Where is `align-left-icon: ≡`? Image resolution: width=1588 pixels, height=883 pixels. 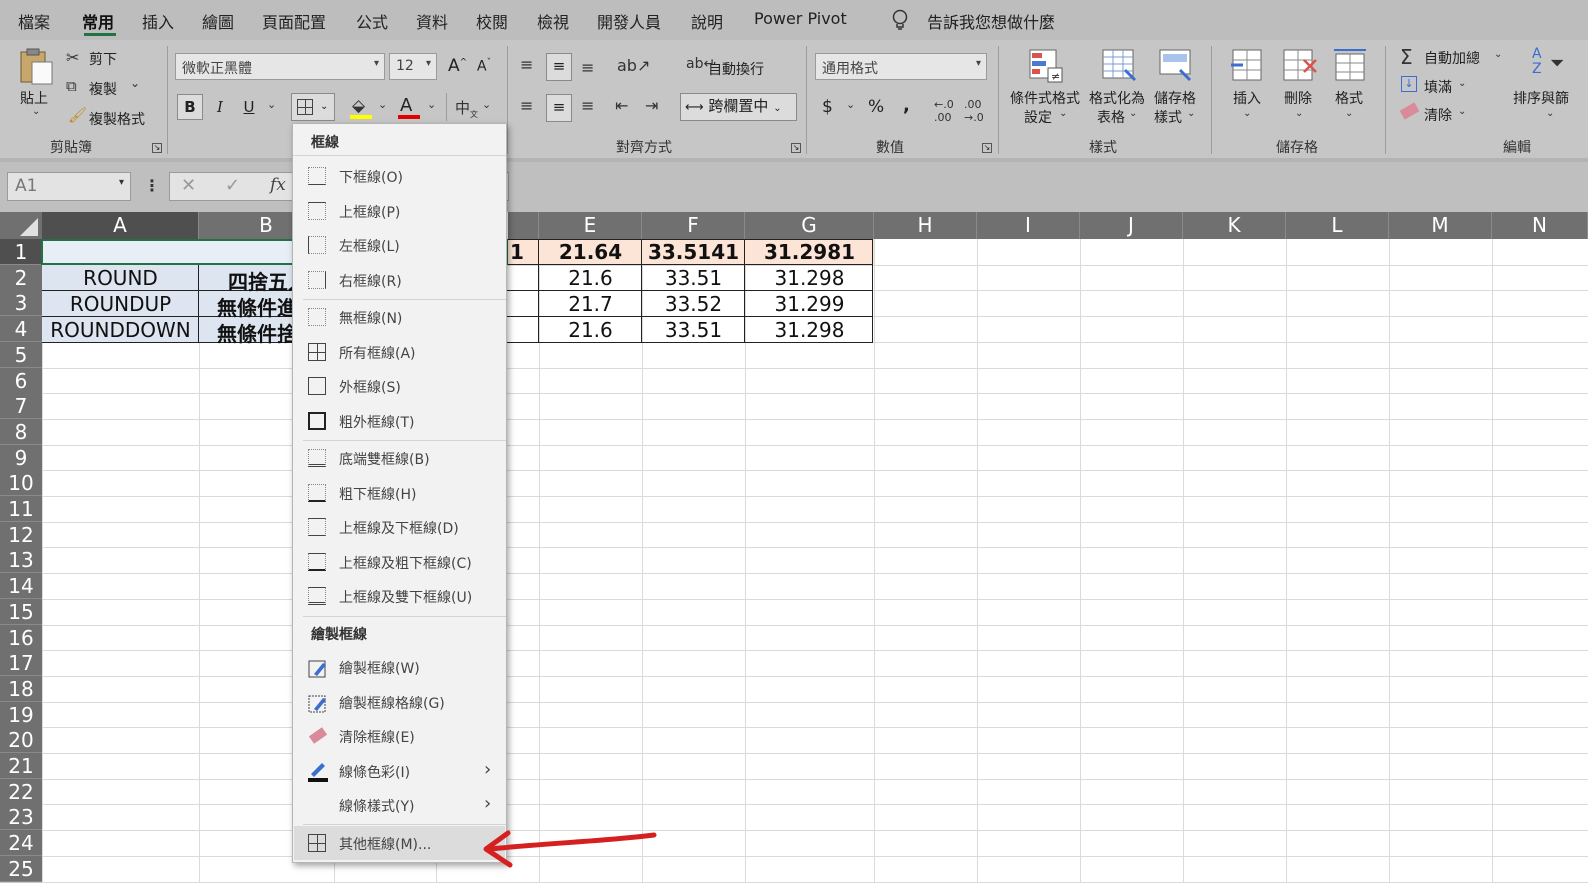
align-left-icon: ≡ is located at coordinates (526, 105).